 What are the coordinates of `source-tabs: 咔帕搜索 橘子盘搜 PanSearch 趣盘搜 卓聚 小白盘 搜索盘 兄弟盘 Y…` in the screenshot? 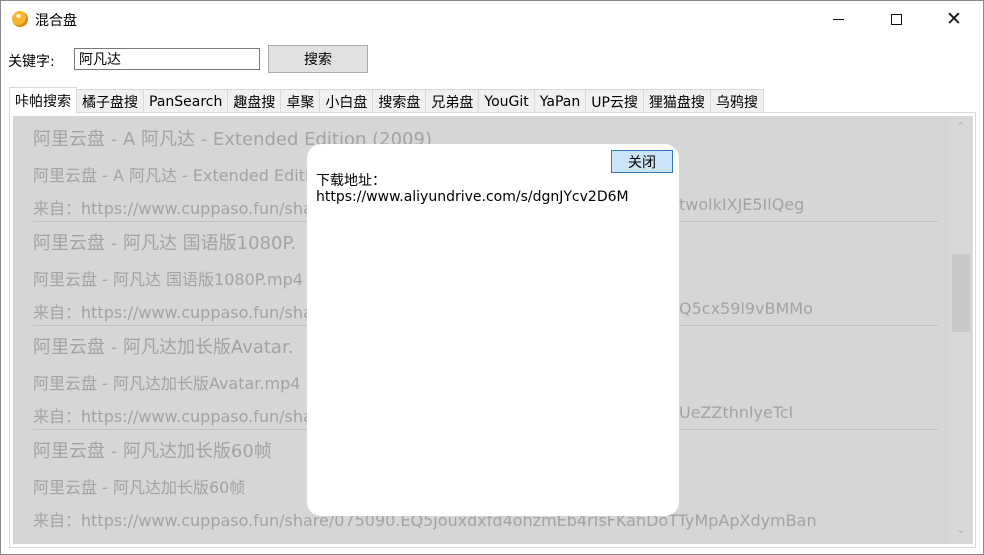 It's located at (386, 100).